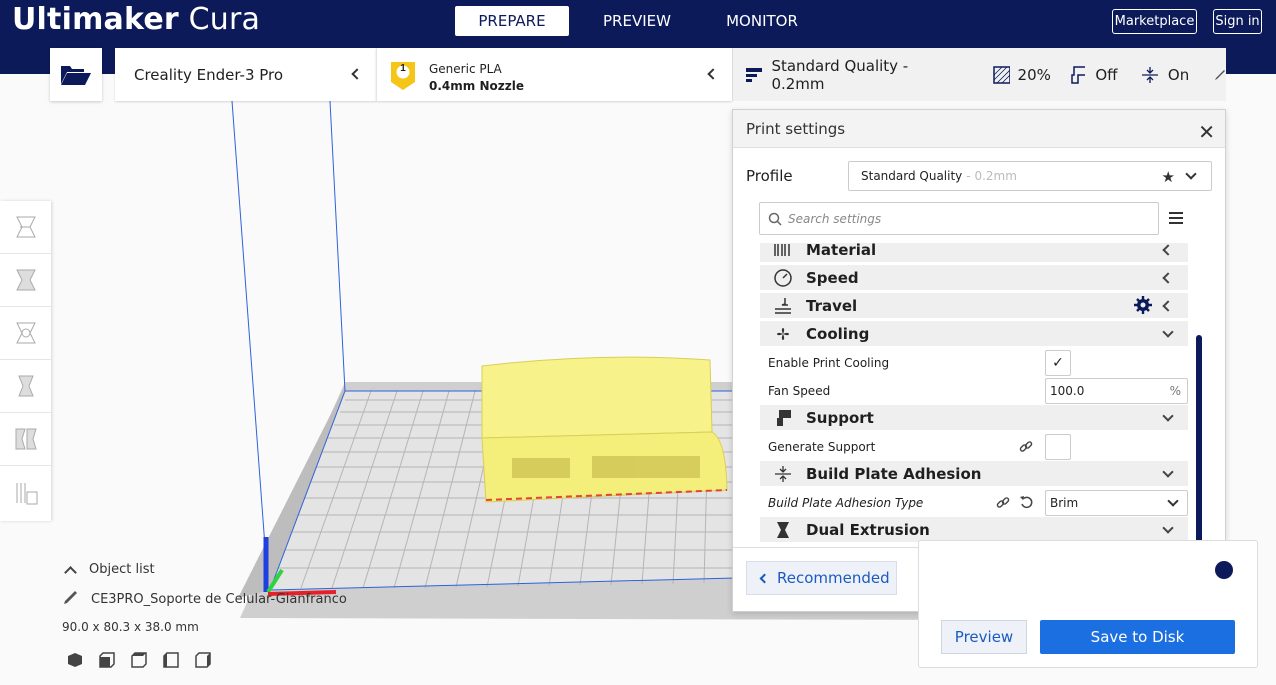 The image size is (1276, 685). What do you see at coordinates (1178, 74) in the screenshot?
I see `adhesion-value: On` at bounding box center [1178, 74].